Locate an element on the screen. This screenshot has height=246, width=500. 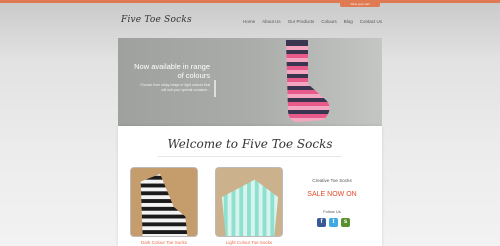
top-bar is located at coordinates (250, 1).